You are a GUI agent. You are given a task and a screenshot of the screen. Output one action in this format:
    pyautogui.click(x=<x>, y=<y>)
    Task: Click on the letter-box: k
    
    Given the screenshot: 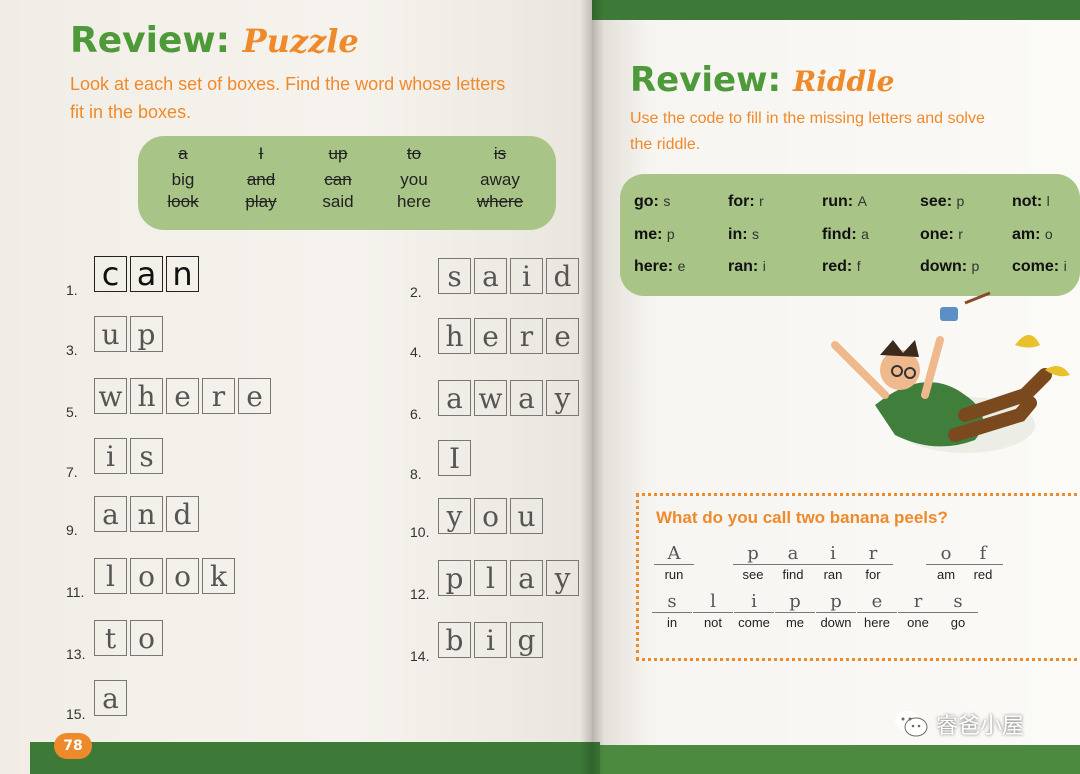 What is the action you would take?
    pyautogui.click(x=218, y=576)
    